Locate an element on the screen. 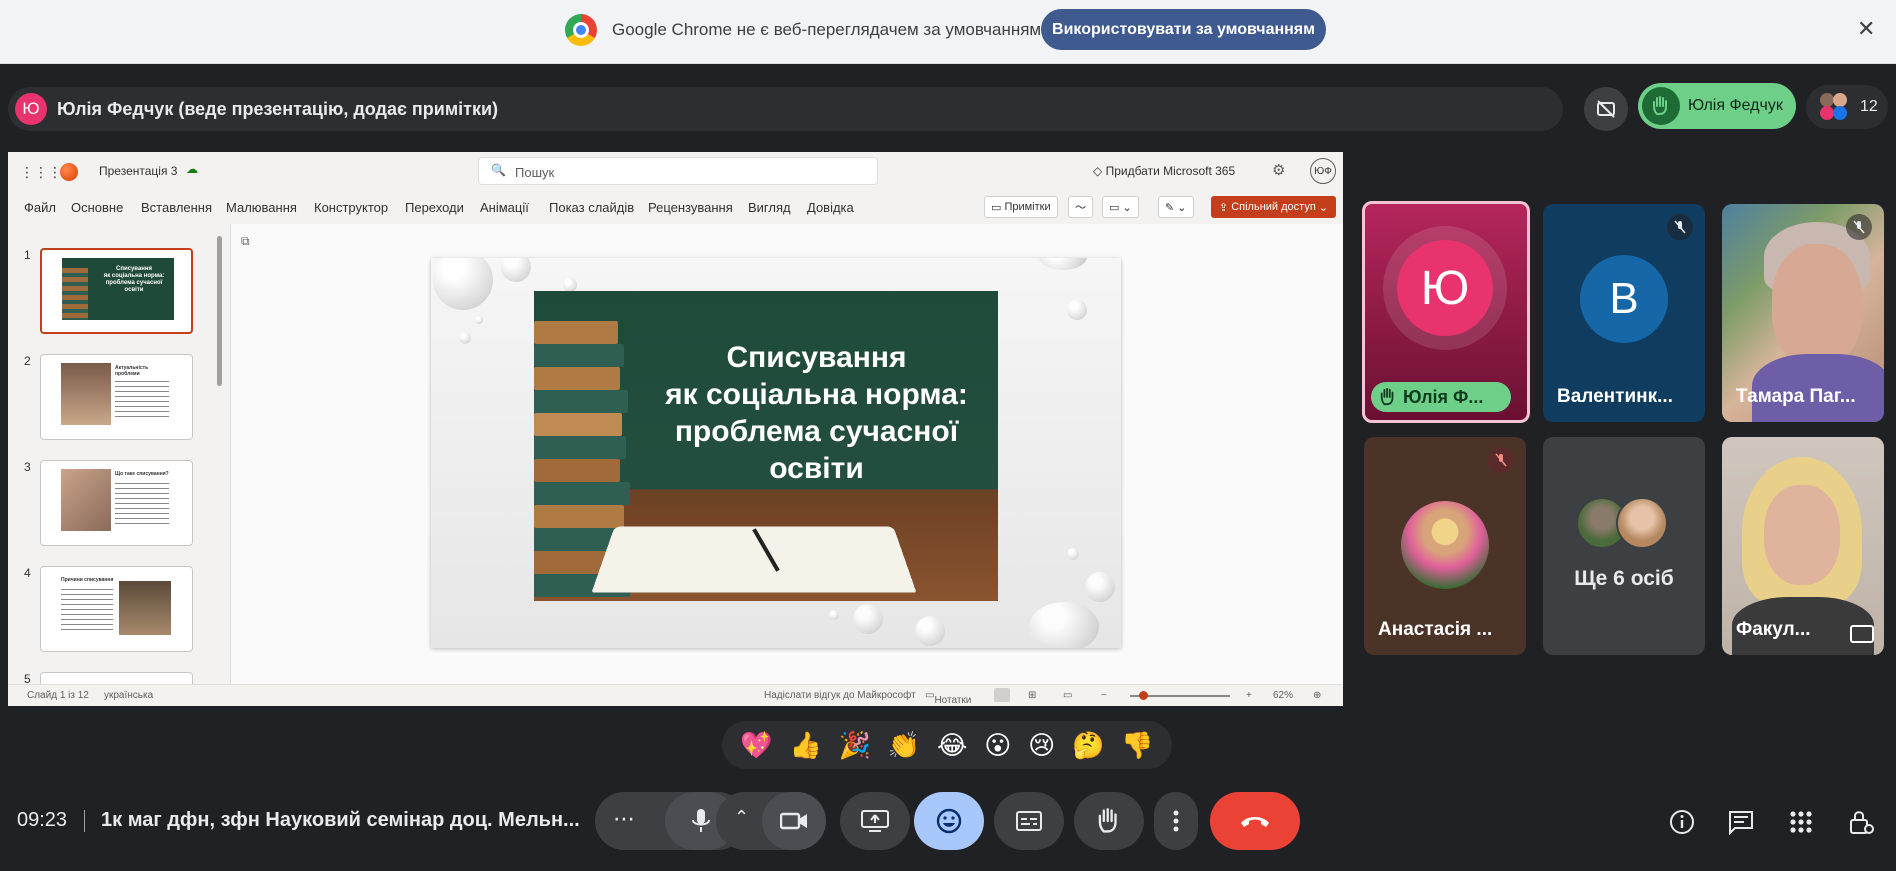 The width and height of the screenshot is (1896, 871). emoji-icon is located at coordinates (949, 821).